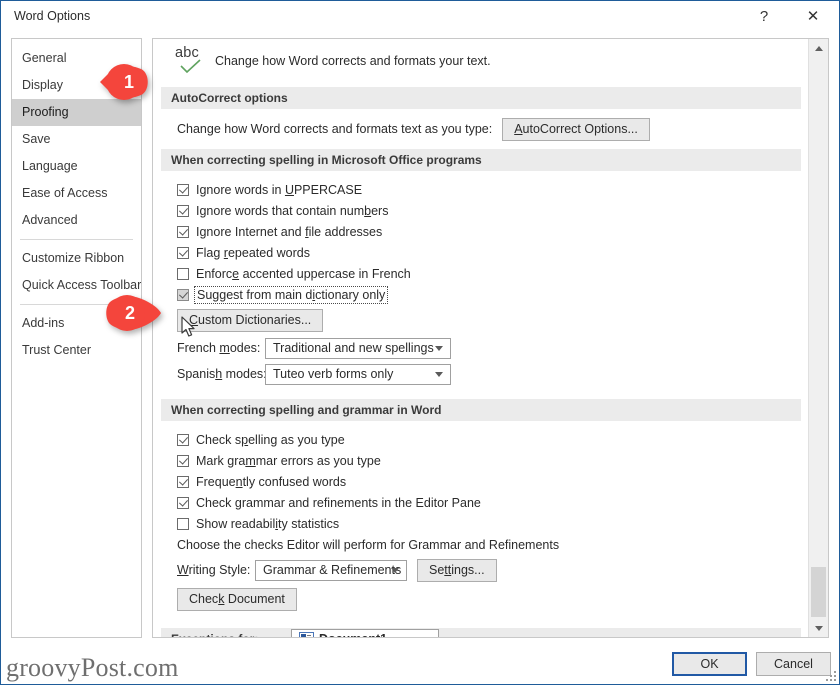 This screenshot has width=840, height=685. What do you see at coordinates (818, 338) in the screenshot?
I see `content-vertical-scrollbar` at bounding box center [818, 338].